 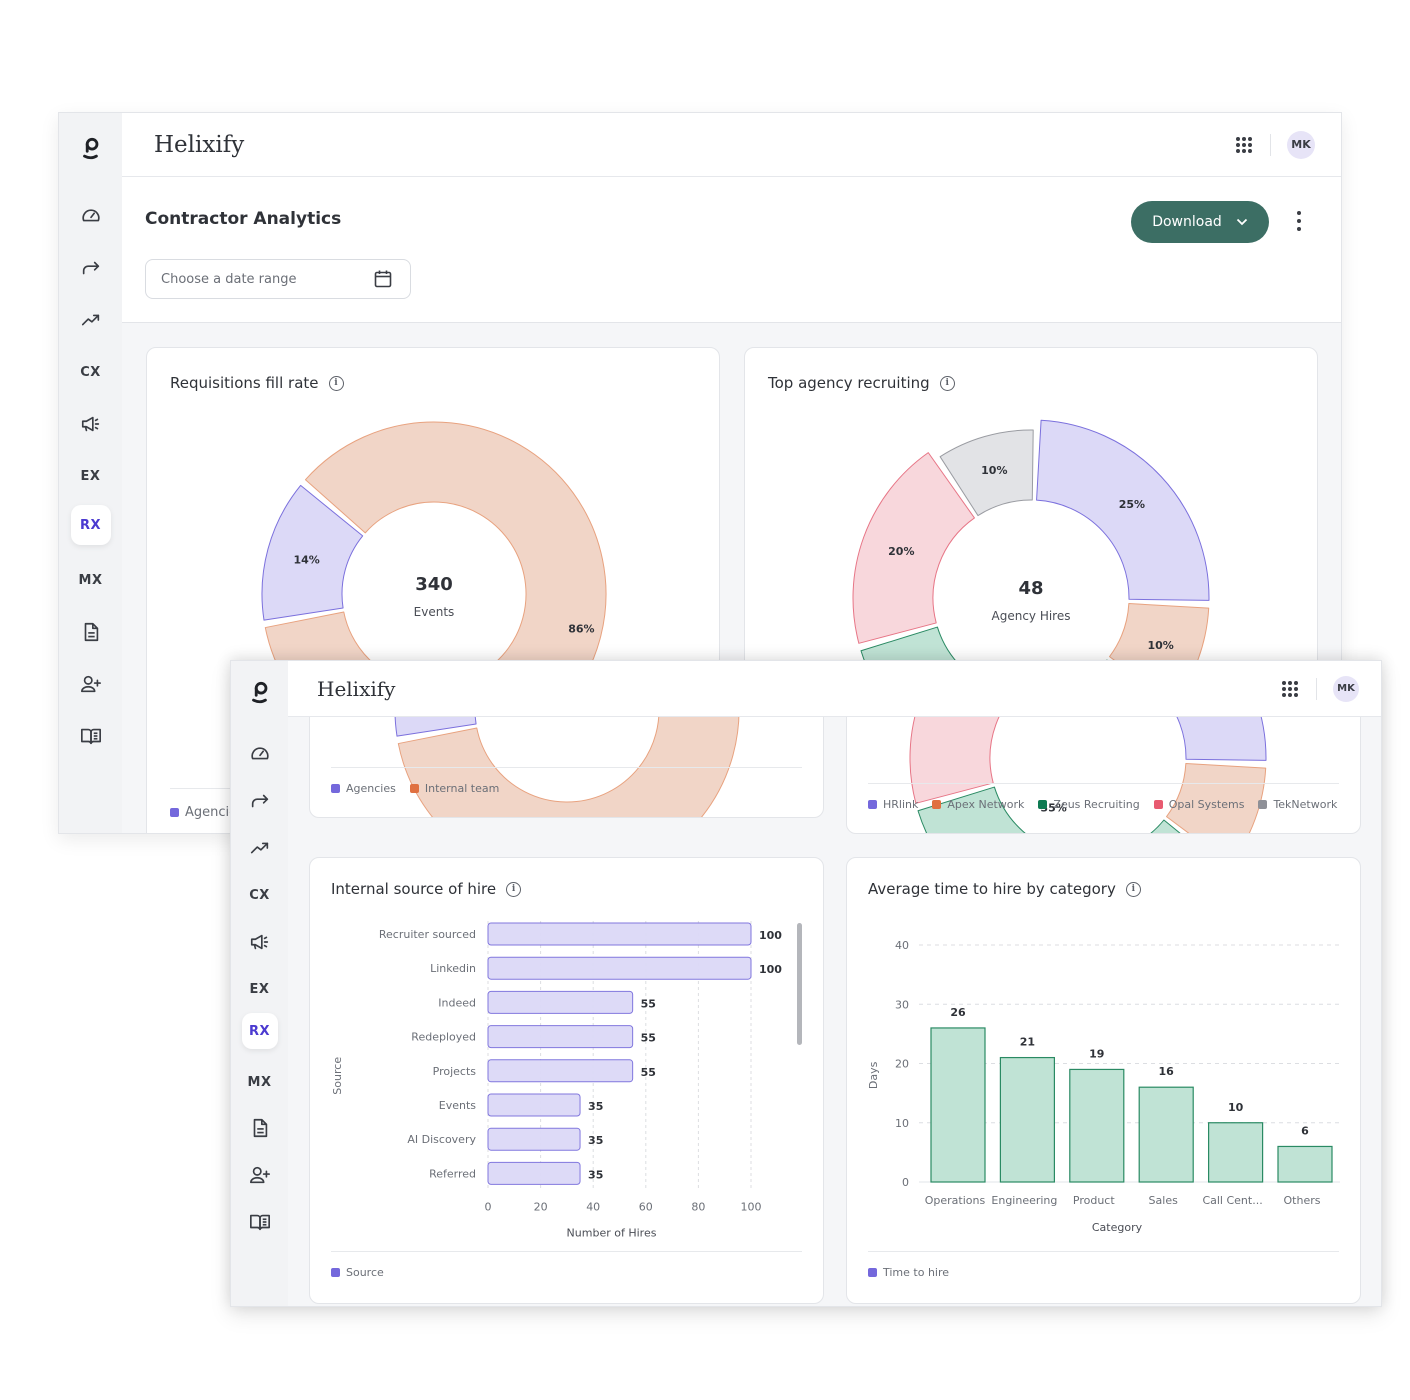 What do you see at coordinates (357, 1272) in the screenshot?
I see `legend-item-source: Source` at bounding box center [357, 1272].